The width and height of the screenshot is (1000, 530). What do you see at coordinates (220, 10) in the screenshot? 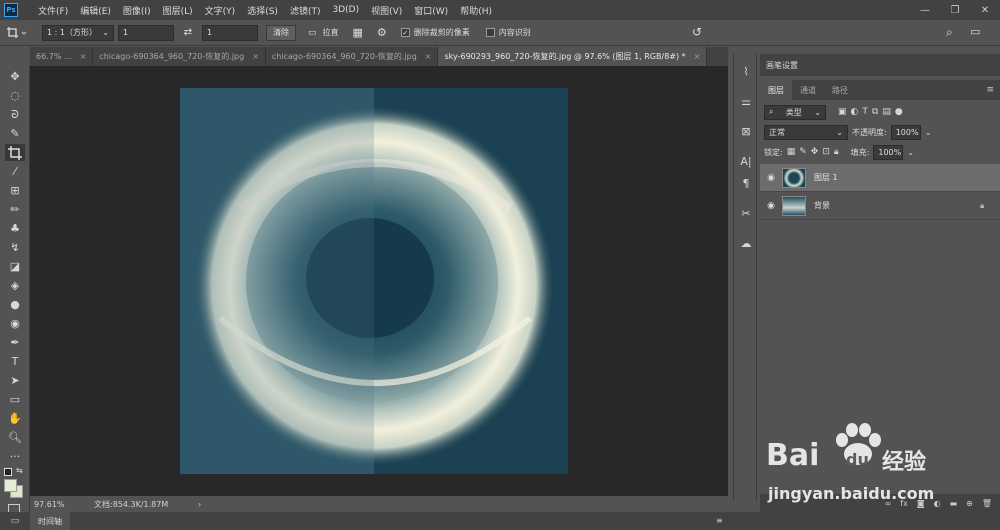
I see `menu-type: 文字(Y)` at bounding box center [220, 10].